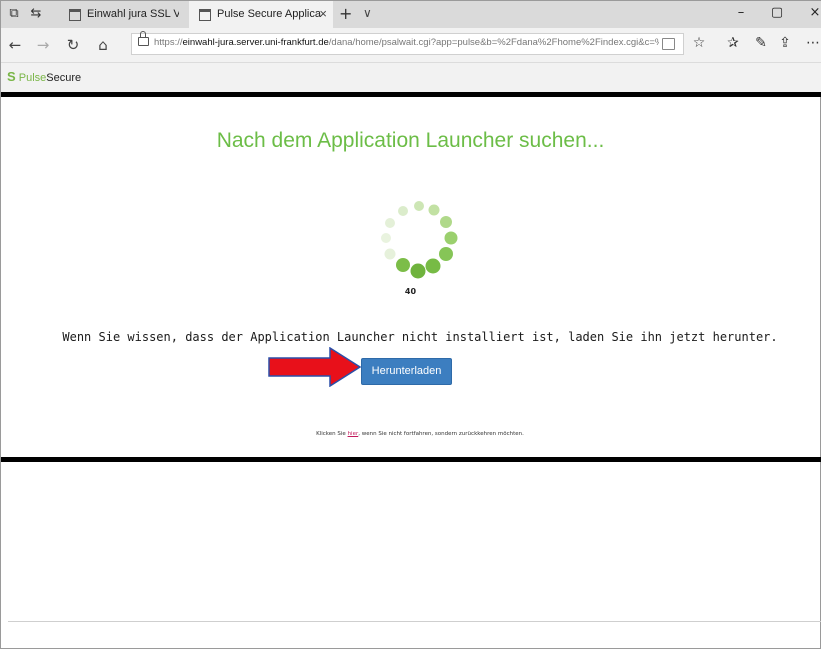 The image size is (821, 649). What do you see at coordinates (668, 44) in the screenshot?
I see `reading-view-icon` at bounding box center [668, 44].